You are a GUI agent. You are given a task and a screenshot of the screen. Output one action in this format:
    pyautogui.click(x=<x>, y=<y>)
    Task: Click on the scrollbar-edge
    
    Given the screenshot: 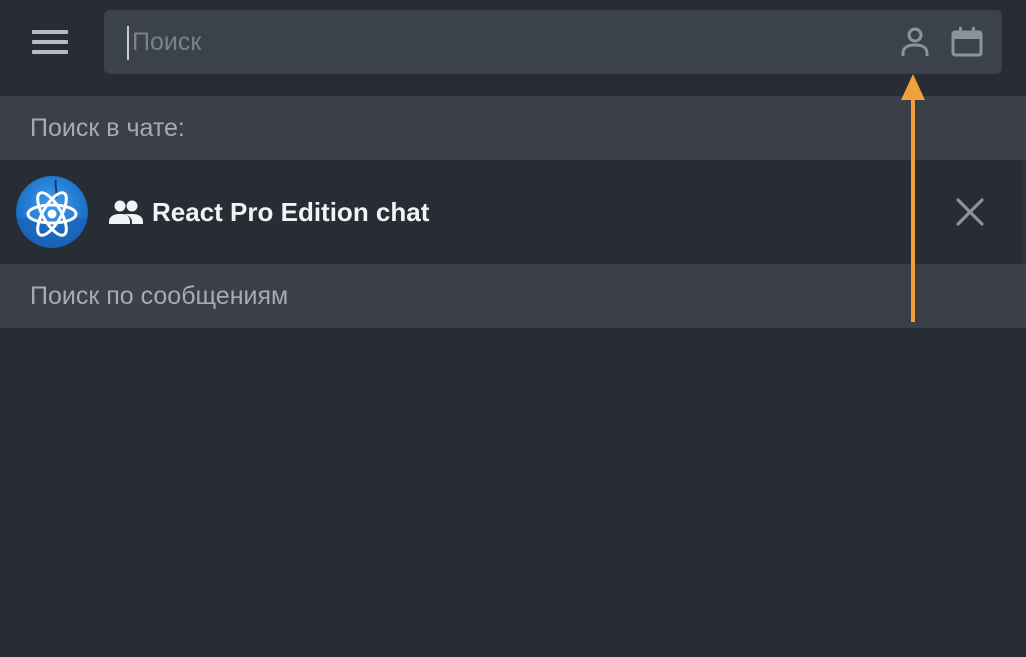 What is the action you would take?
    pyautogui.click(x=1024, y=212)
    